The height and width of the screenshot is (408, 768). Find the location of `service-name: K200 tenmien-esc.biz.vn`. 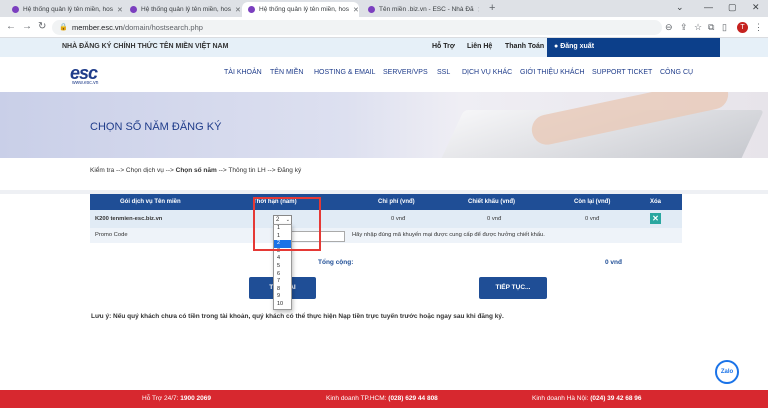

service-name: K200 tenmien-esc.biz.vn is located at coordinates (129, 219).